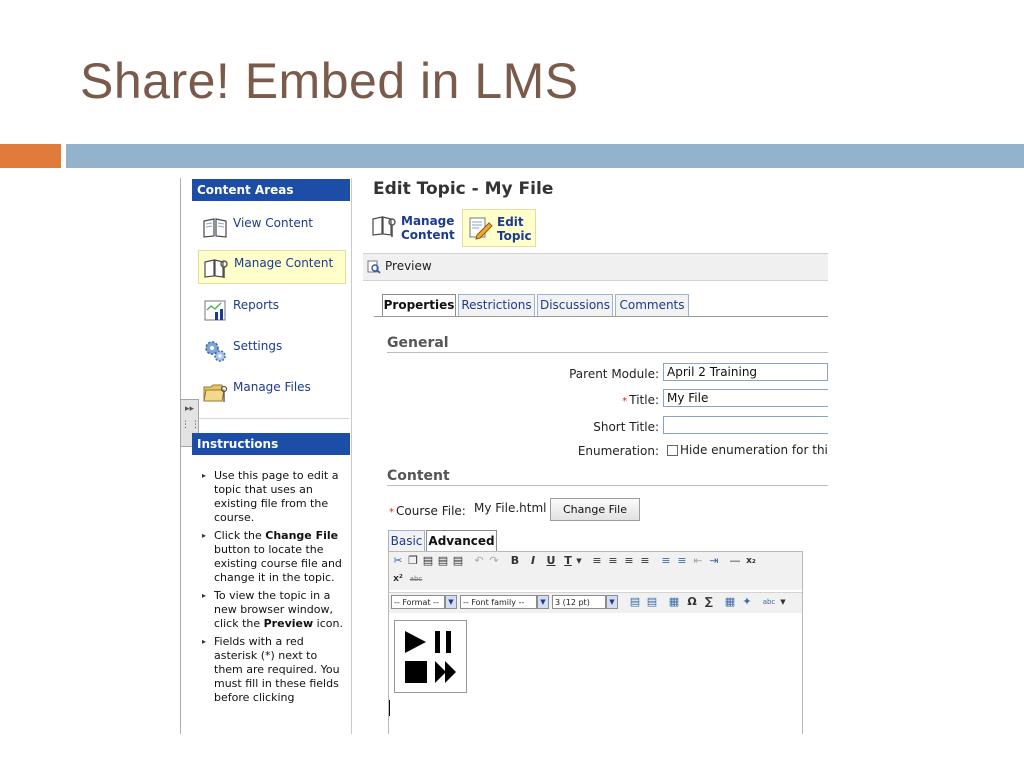  Describe the element at coordinates (458, 561) in the screenshot. I see `paste-word-icon: ▤` at that location.